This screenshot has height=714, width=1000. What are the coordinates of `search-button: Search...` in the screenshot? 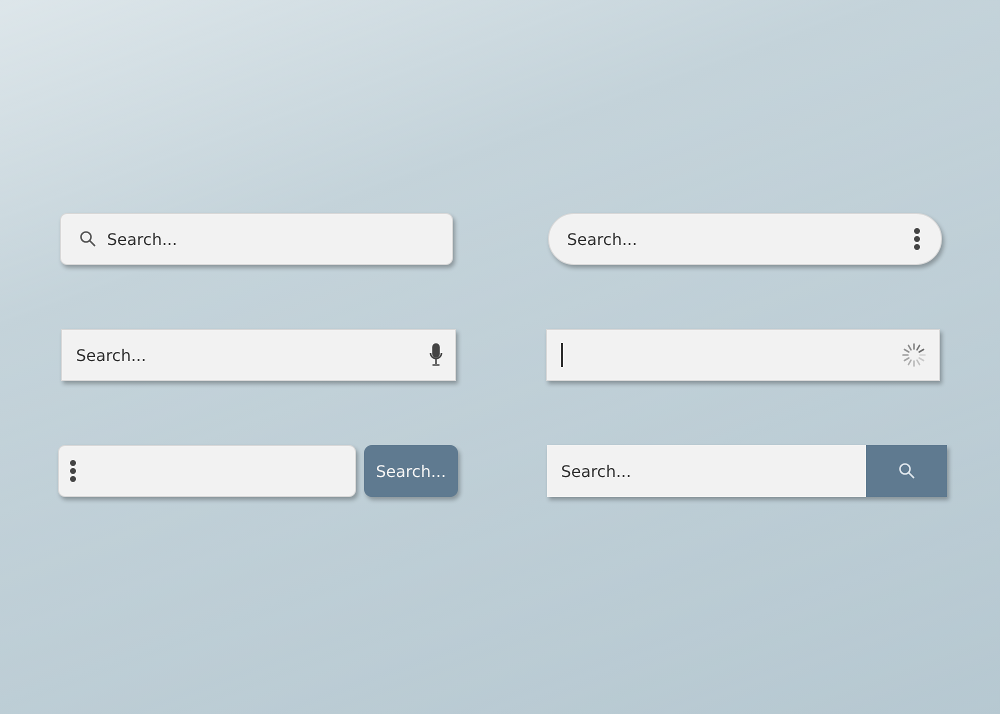 It's located at (411, 471).